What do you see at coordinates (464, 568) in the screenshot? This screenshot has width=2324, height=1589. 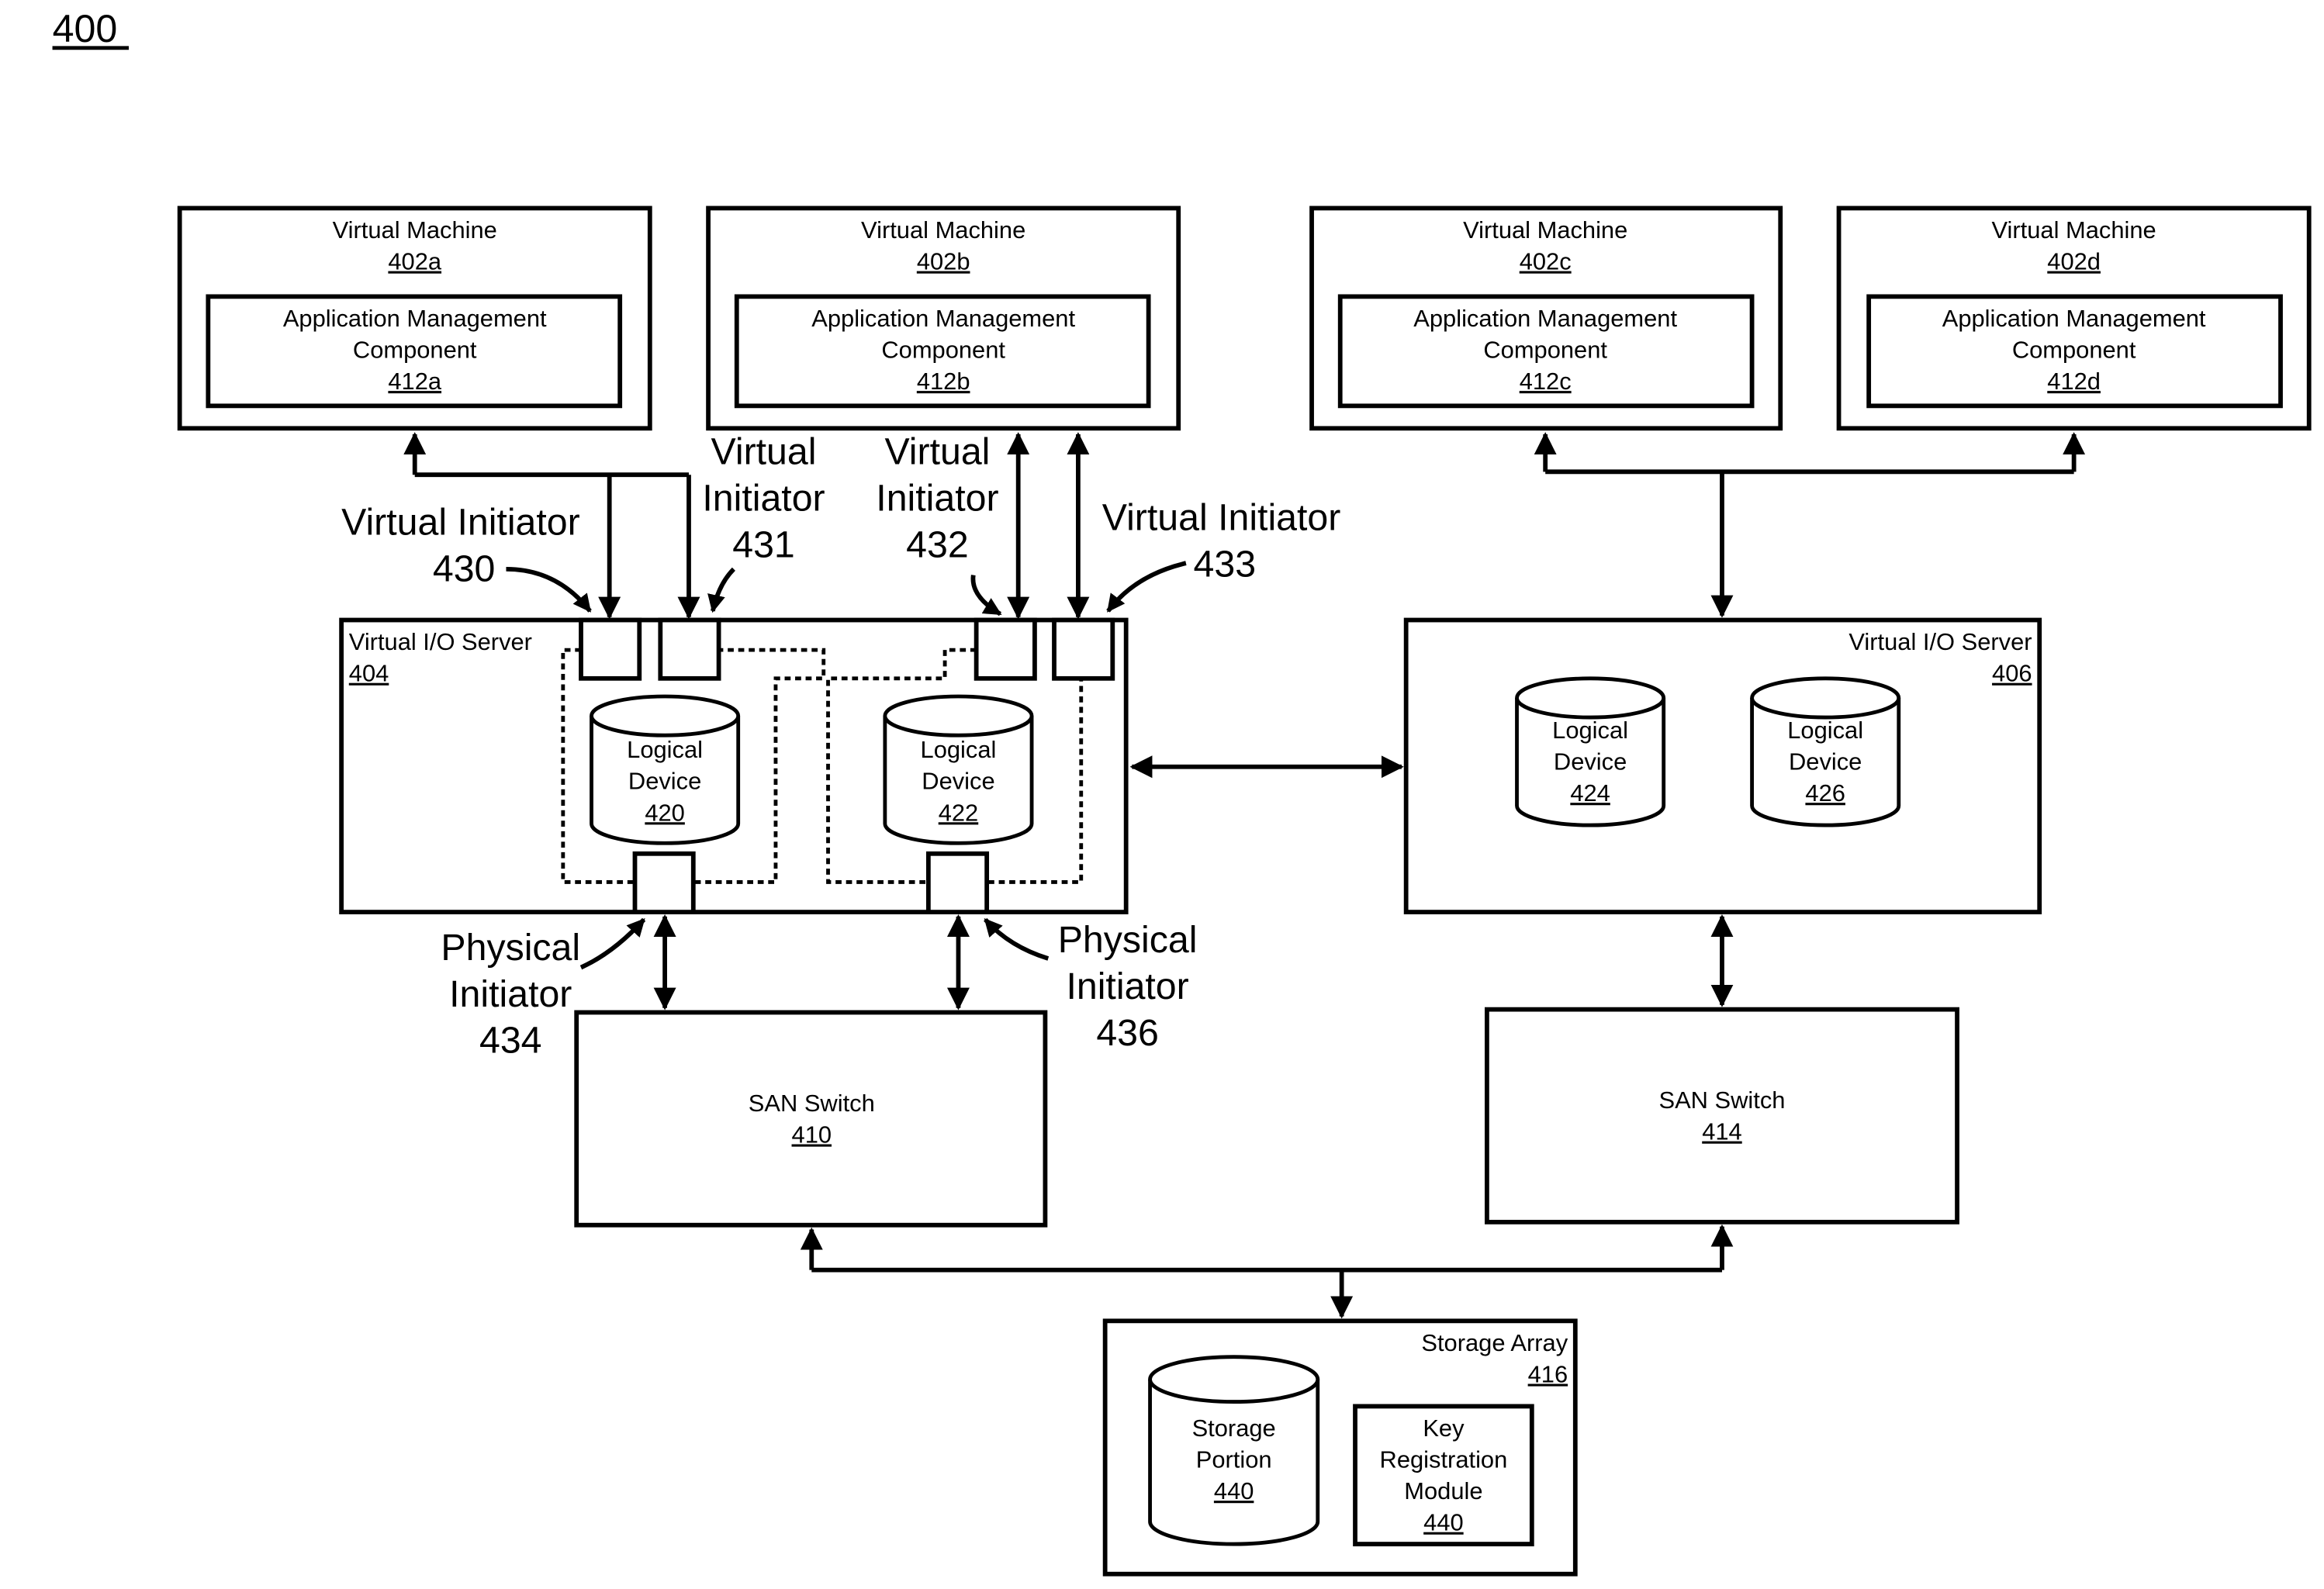 I see `svg-text: 430` at bounding box center [464, 568].